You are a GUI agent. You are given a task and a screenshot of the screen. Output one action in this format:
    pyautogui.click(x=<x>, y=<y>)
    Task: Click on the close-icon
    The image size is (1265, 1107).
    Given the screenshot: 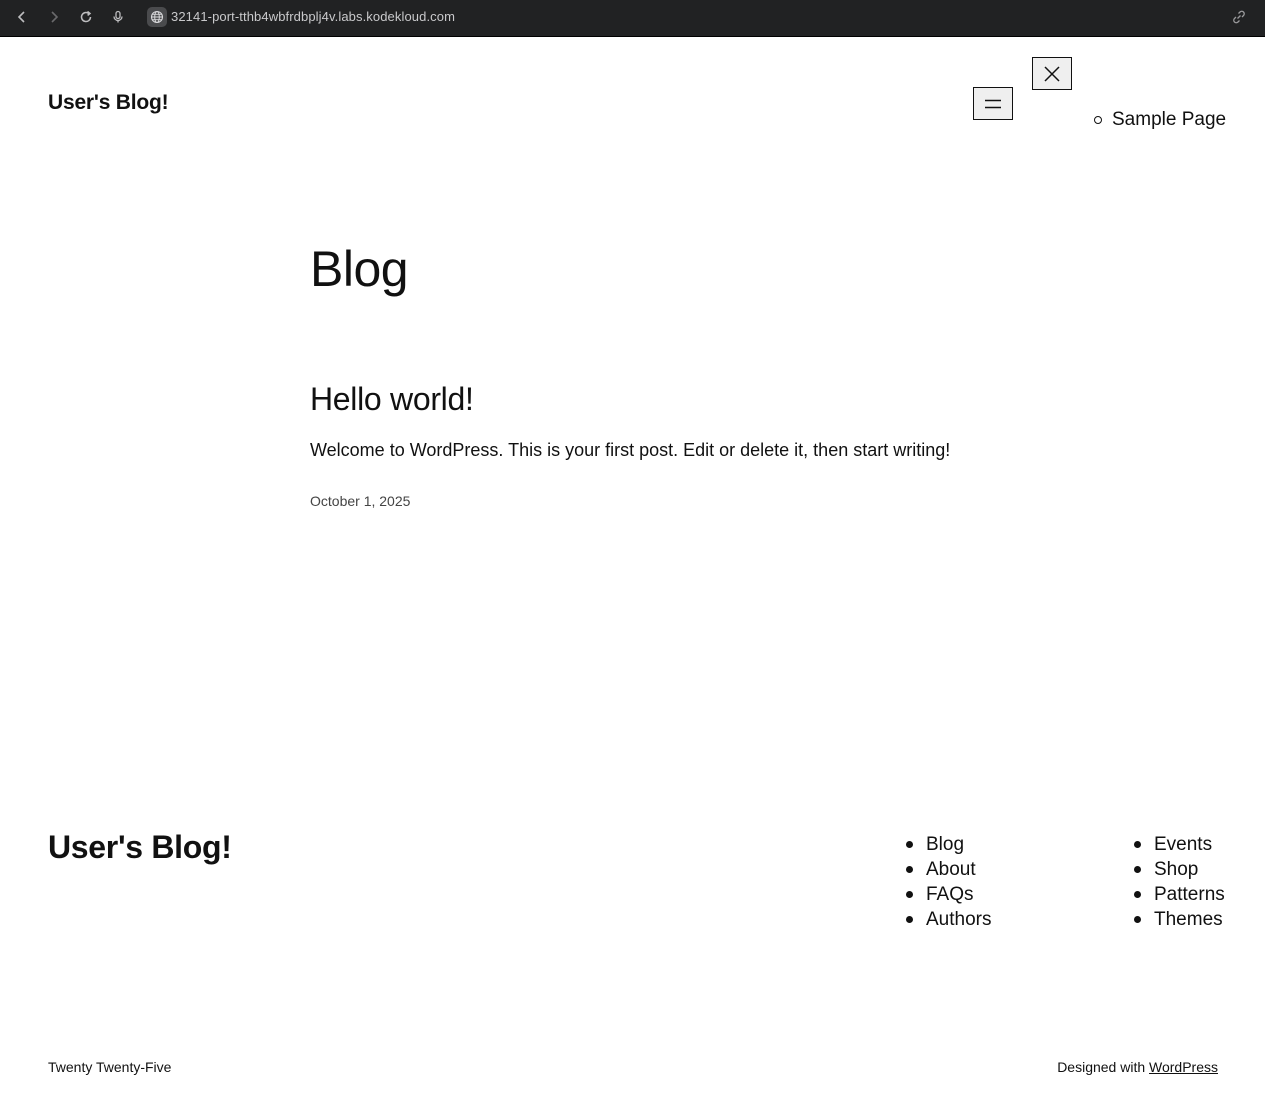 What is the action you would take?
    pyautogui.click(x=1052, y=73)
    